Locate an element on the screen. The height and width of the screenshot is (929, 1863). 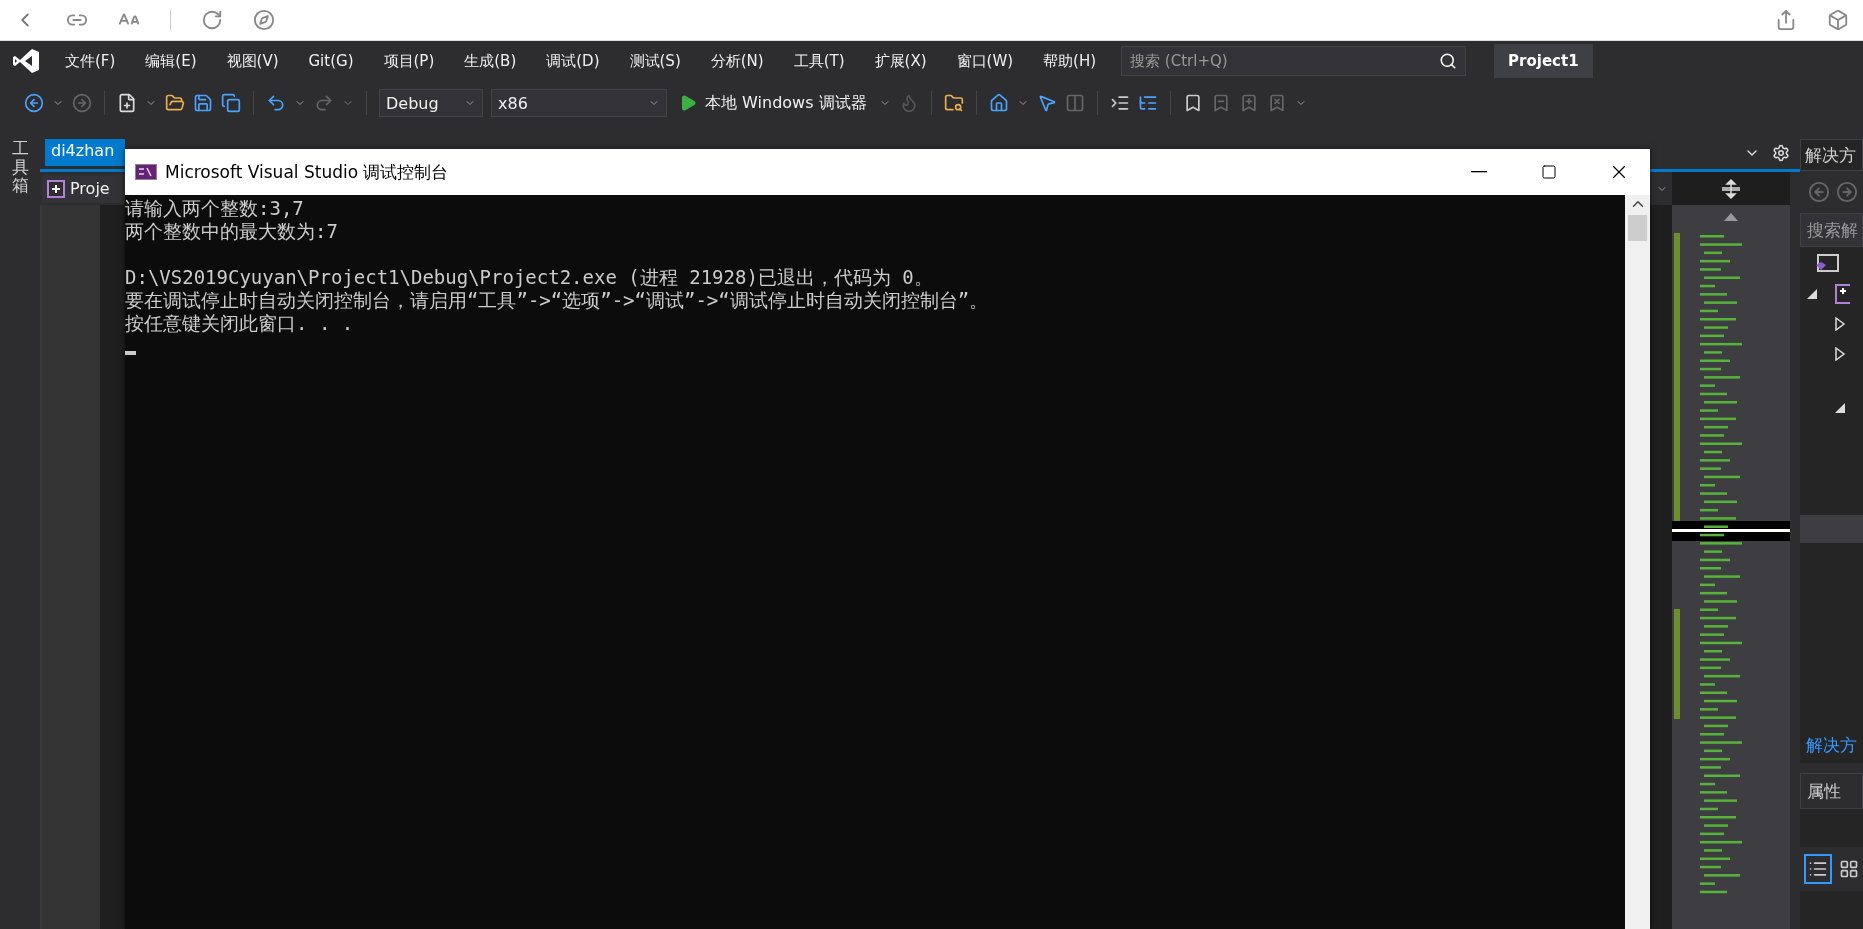
categorized-view-button is located at coordinates (1818, 869).